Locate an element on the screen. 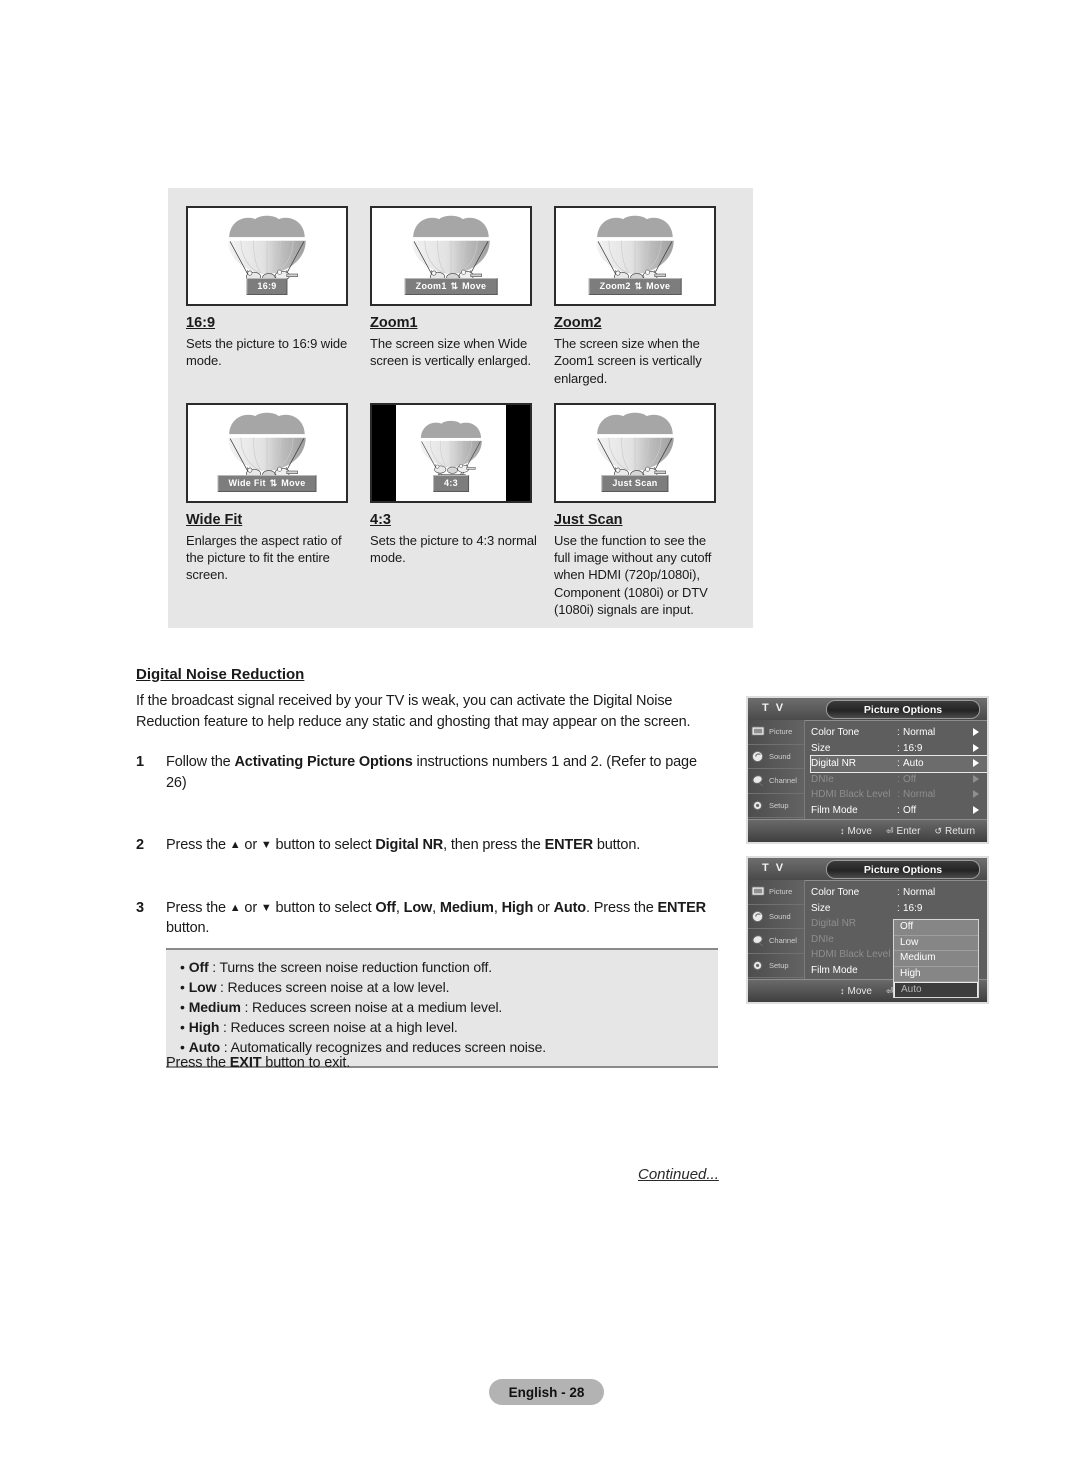  osd-label-text: Just Scan is located at coordinates (635, 482).